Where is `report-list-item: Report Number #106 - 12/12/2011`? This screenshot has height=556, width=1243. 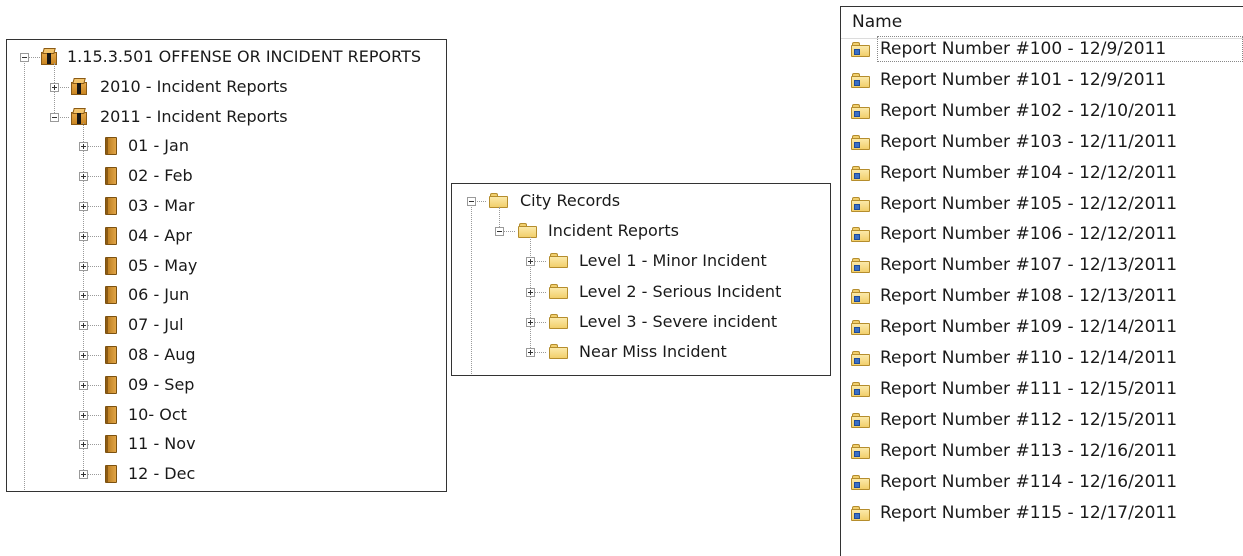
report-list-item: Report Number #106 - 12/12/2011 is located at coordinates (1042, 235).